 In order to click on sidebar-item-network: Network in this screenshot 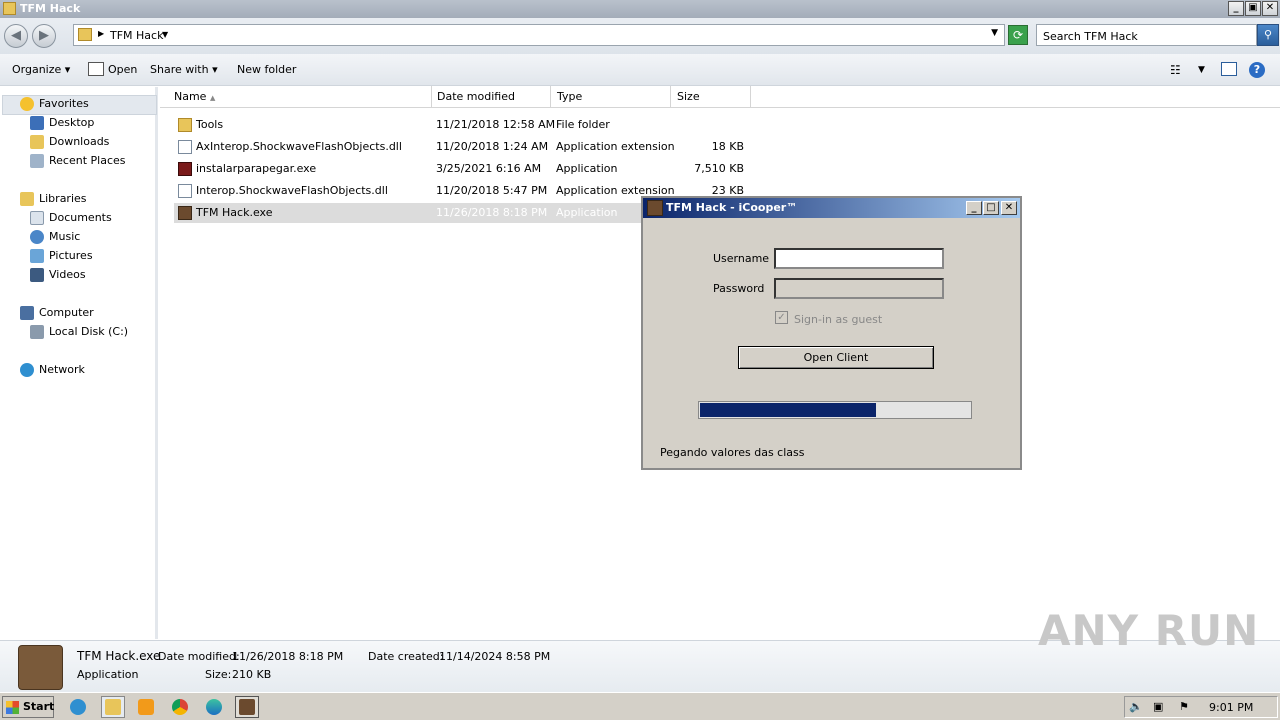, I will do `click(52, 370)`.